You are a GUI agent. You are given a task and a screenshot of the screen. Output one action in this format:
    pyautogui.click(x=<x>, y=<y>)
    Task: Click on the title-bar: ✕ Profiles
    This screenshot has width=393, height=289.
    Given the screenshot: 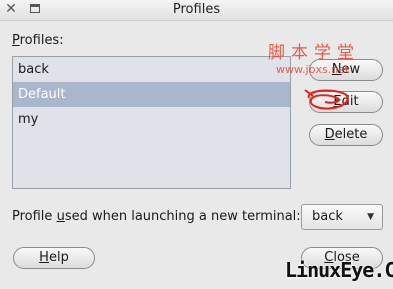 What is the action you would take?
    pyautogui.click(x=196, y=10)
    